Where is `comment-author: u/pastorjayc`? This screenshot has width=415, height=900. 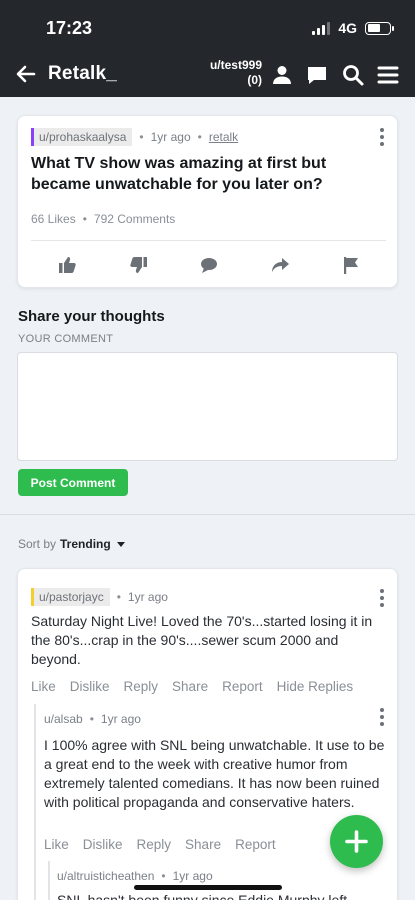
comment-author: u/pastorjayc is located at coordinates (70, 597).